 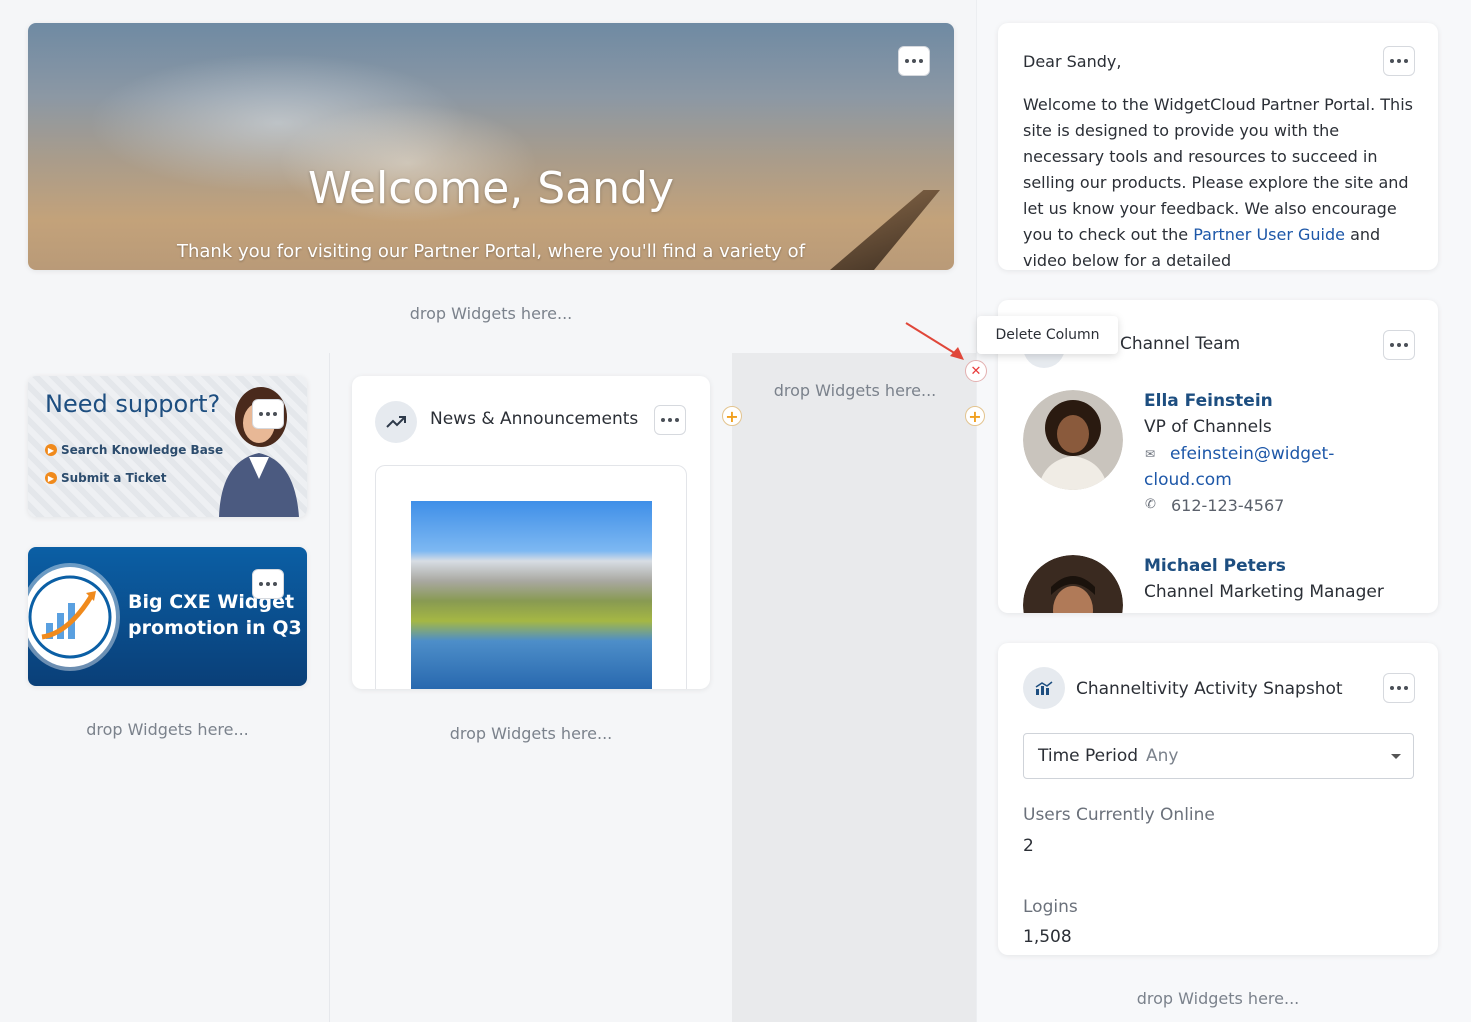 I want to click on person-role: Channel Marketing Manager, so click(x=1264, y=592).